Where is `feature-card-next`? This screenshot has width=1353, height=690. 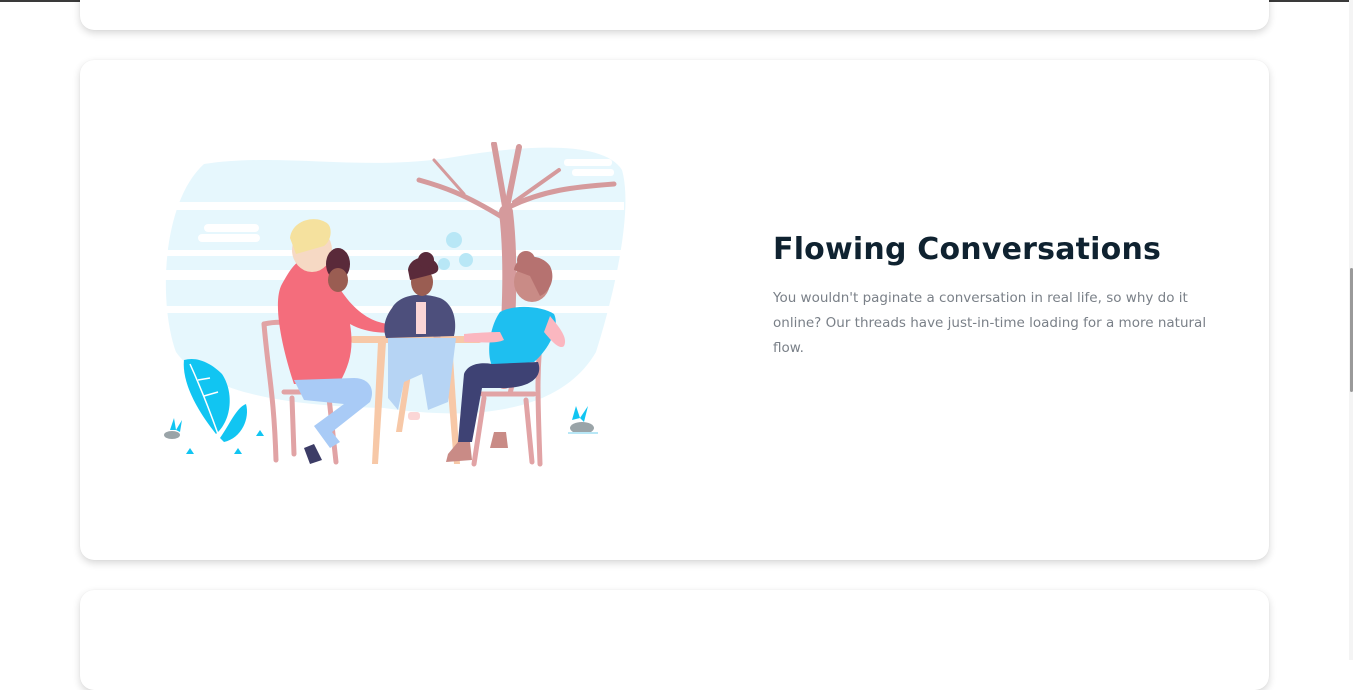 feature-card-next is located at coordinates (674, 640).